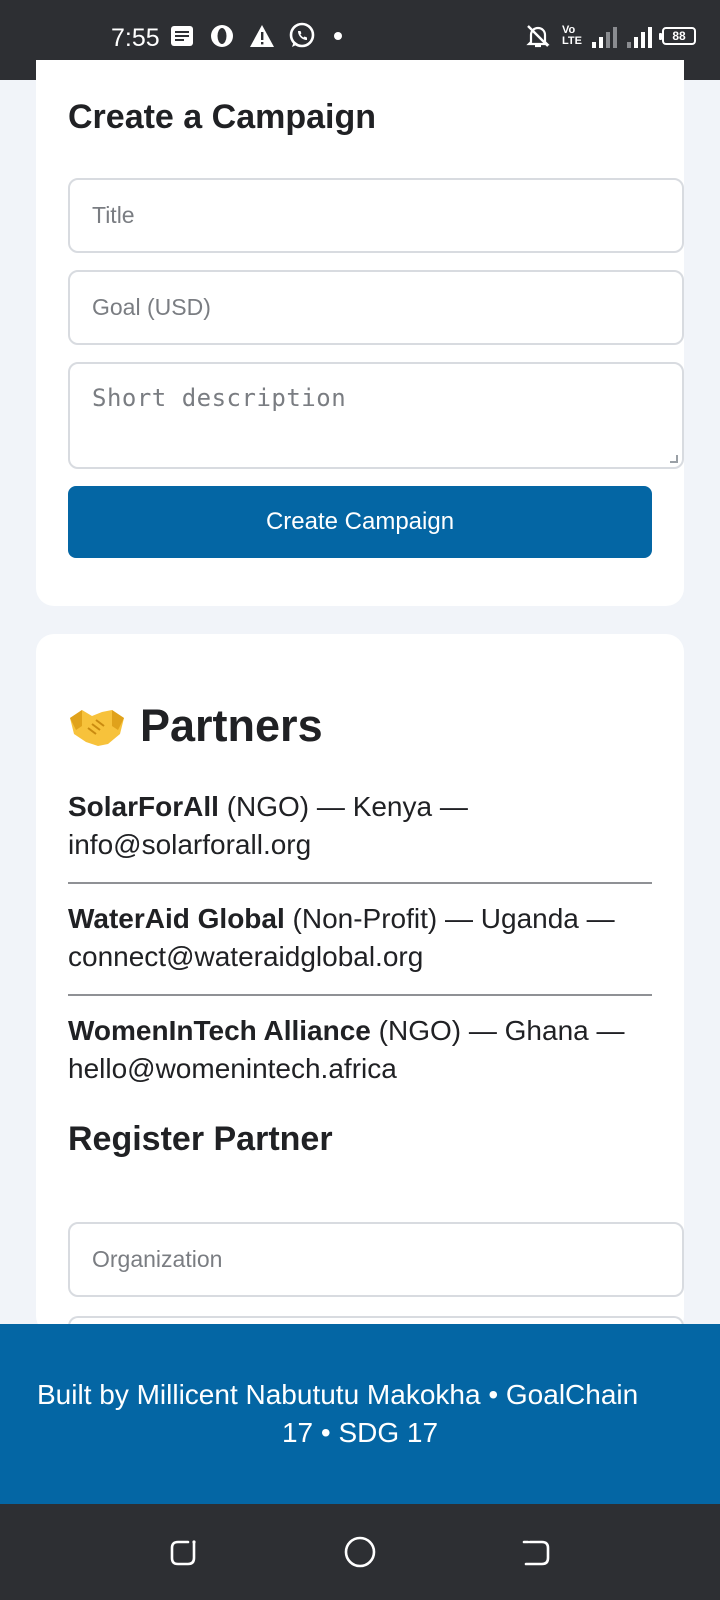 This screenshot has height=1600, width=720. Describe the element at coordinates (604, 36) in the screenshot. I see `signal-strength-1-icon` at that location.